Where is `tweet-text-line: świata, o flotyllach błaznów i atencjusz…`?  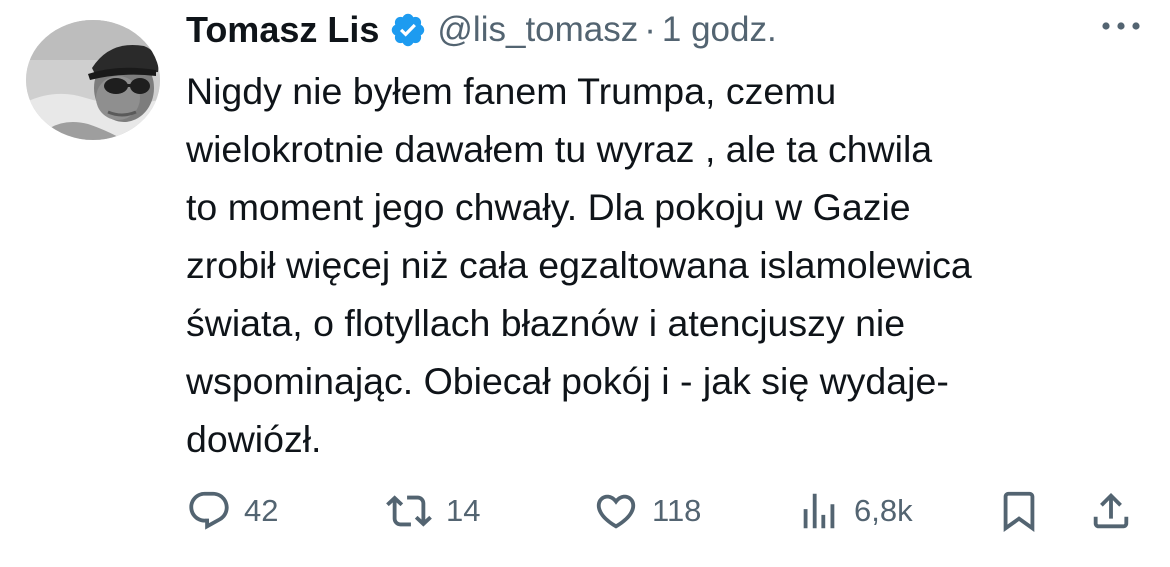 tweet-text-line: świata, o flotyllach błaznów i atencjusz… is located at coordinates (546, 323).